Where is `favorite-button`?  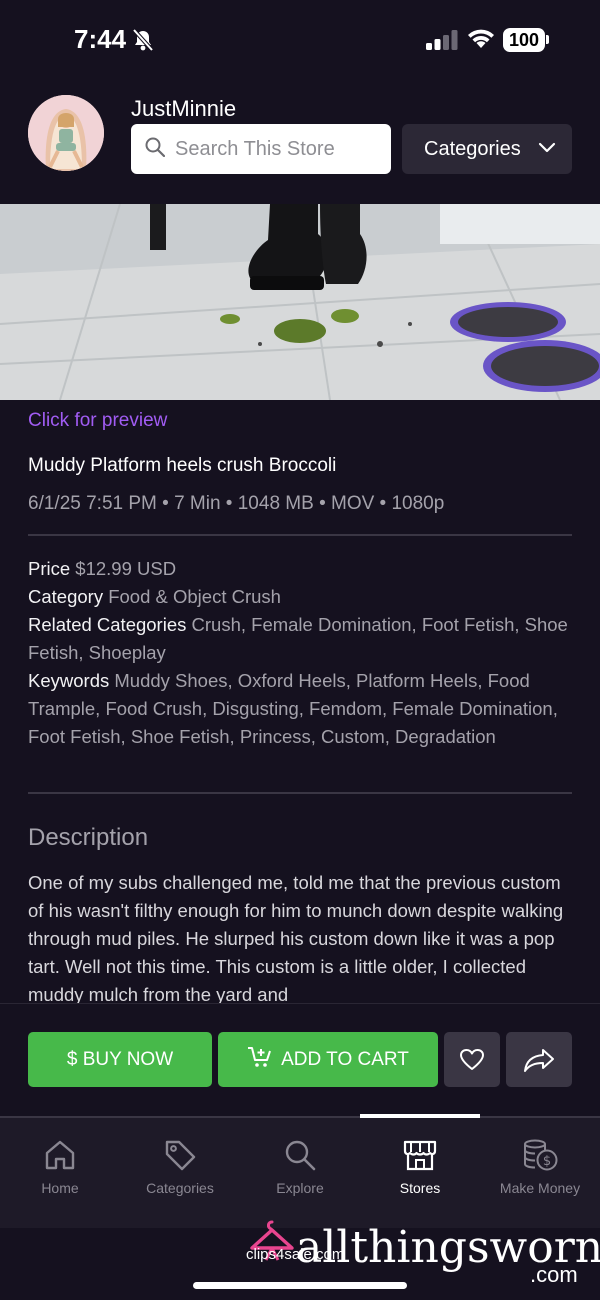 favorite-button is located at coordinates (472, 1059).